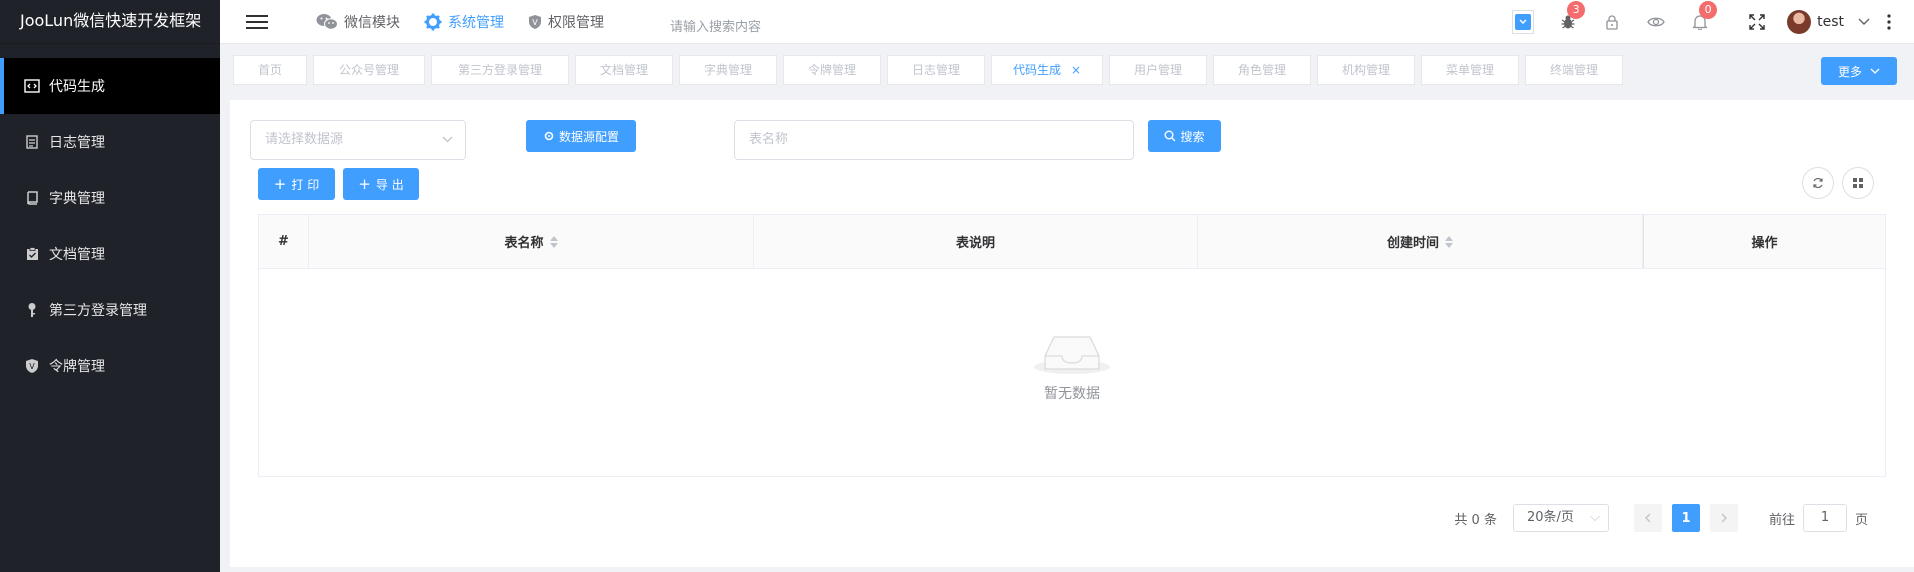  Describe the element at coordinates (1781, 520) in the screenshot. I see `goto-label: 前往` at that location.